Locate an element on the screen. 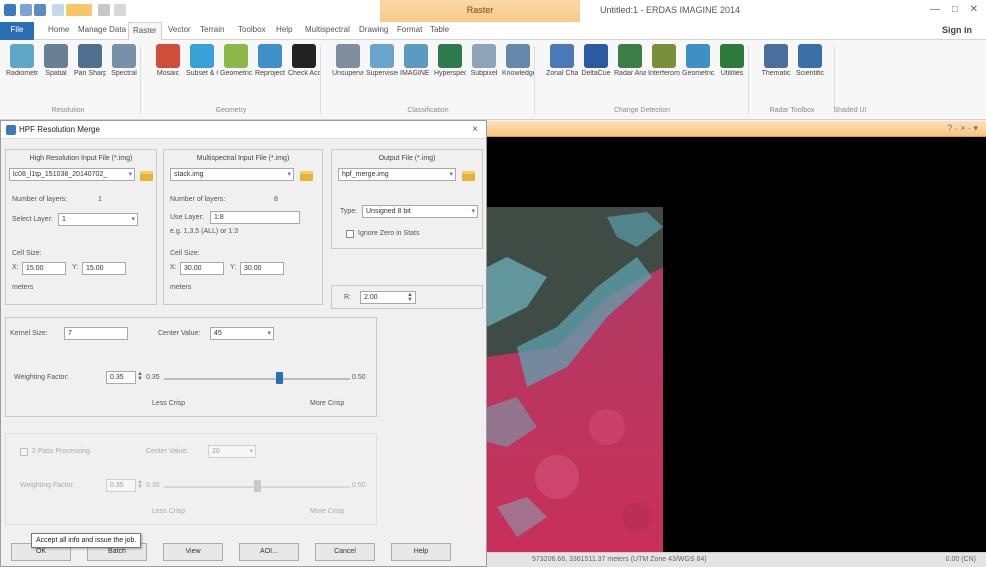  two-pass-center-dropdown: 20 ▾ is located at coordinates (232, 451).